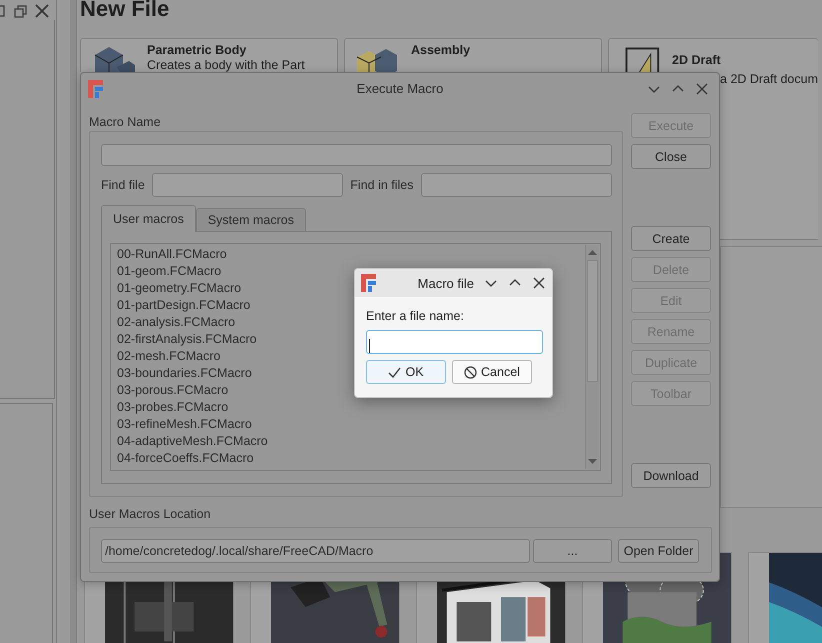  I want to click on field-label: Find in files, so click(382, 185).